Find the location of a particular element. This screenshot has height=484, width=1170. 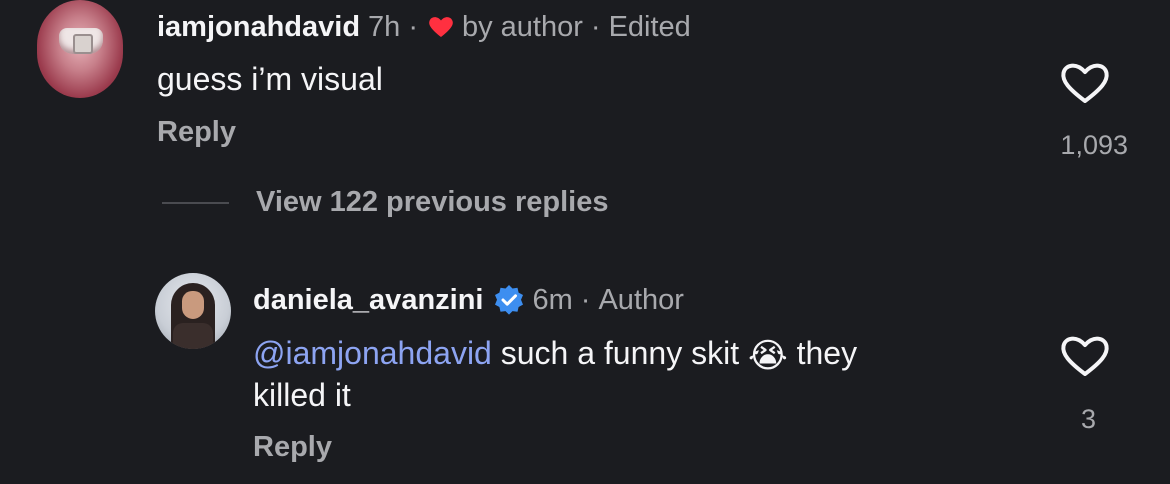

comment-username: iamjonahdavid is located at coordinates (258, 27).